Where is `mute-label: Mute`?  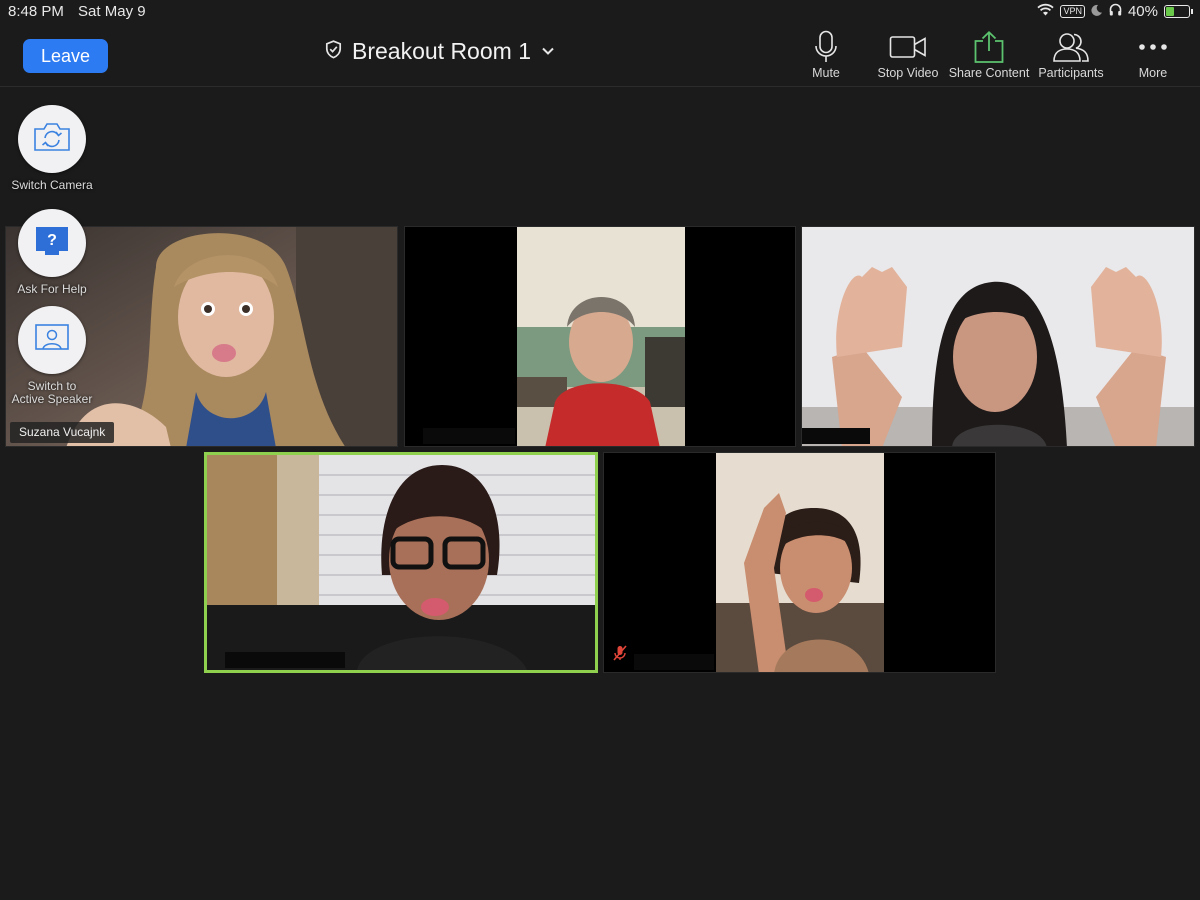 mute-label: Mute is located at coordinates (826, 73).